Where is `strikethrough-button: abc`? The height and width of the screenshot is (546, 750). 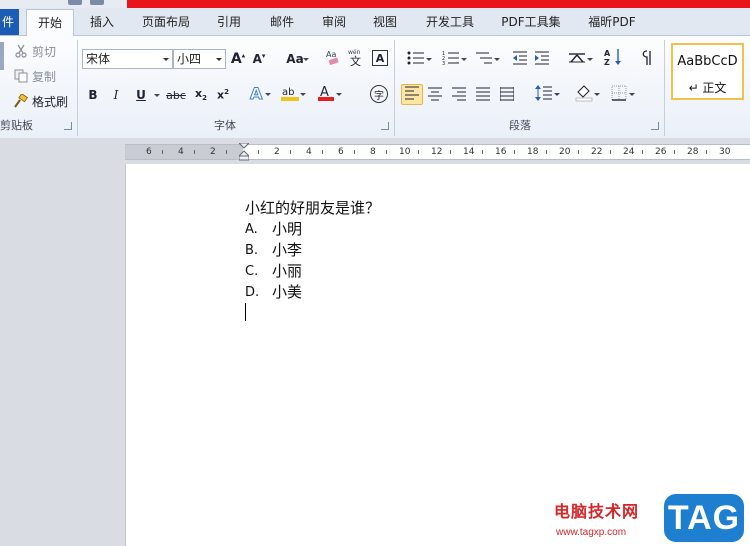
strikethrough-button: abc is located at coordinates (176, 95).